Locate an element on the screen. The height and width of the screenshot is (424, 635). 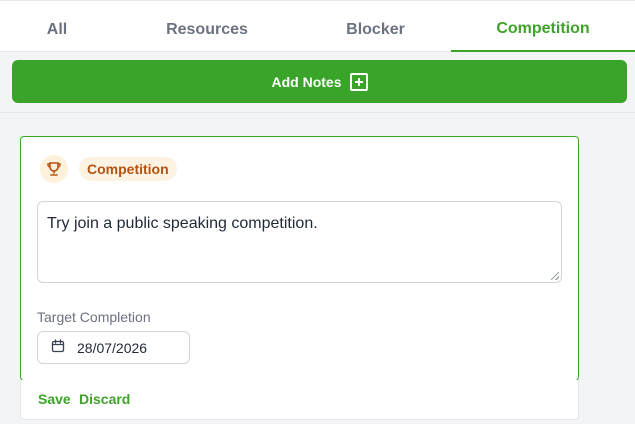
resize-handle-icon is located at coordinates (555, 276).